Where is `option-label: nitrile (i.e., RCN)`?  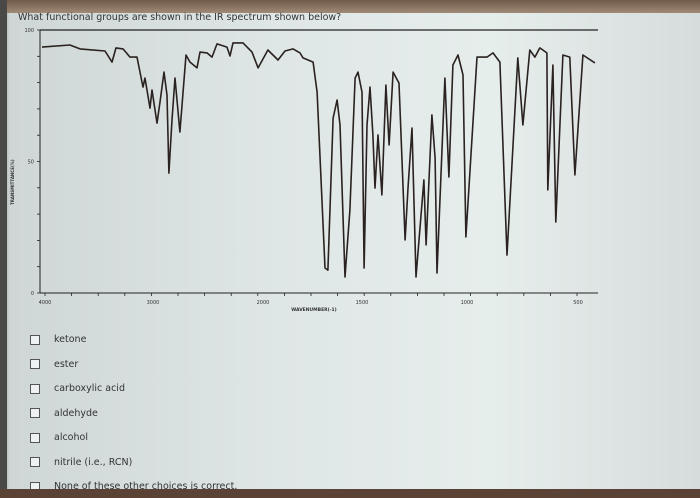 option-label: nitrile (i.e., RCN) is located at coordinates (93, 462).